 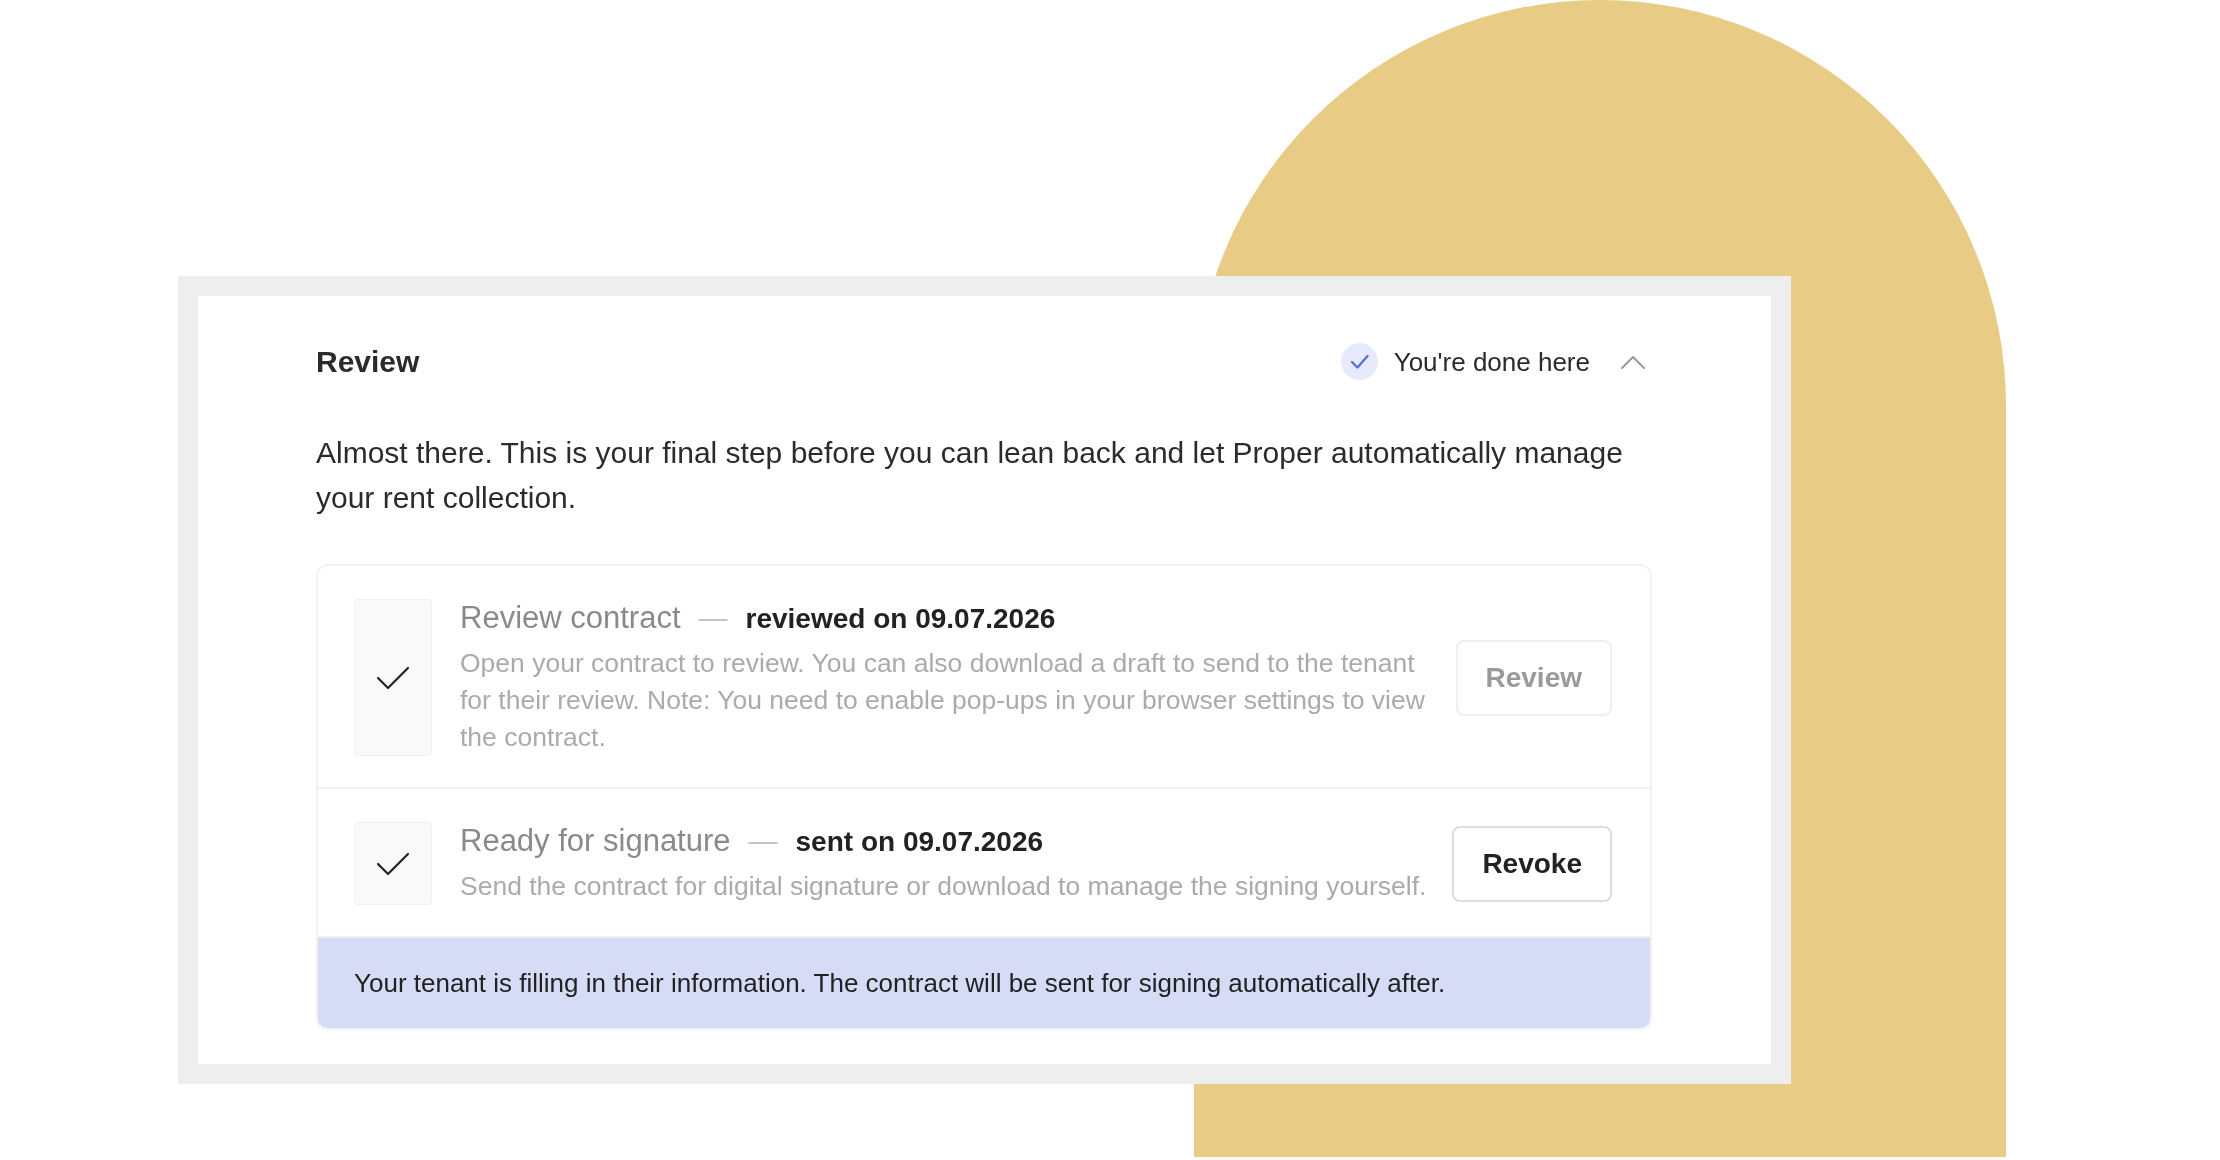 What do you see at coordinates (1491, 362) in the screenshot?
I see `status-label: You're done here` at bounding box center [1491, 362].